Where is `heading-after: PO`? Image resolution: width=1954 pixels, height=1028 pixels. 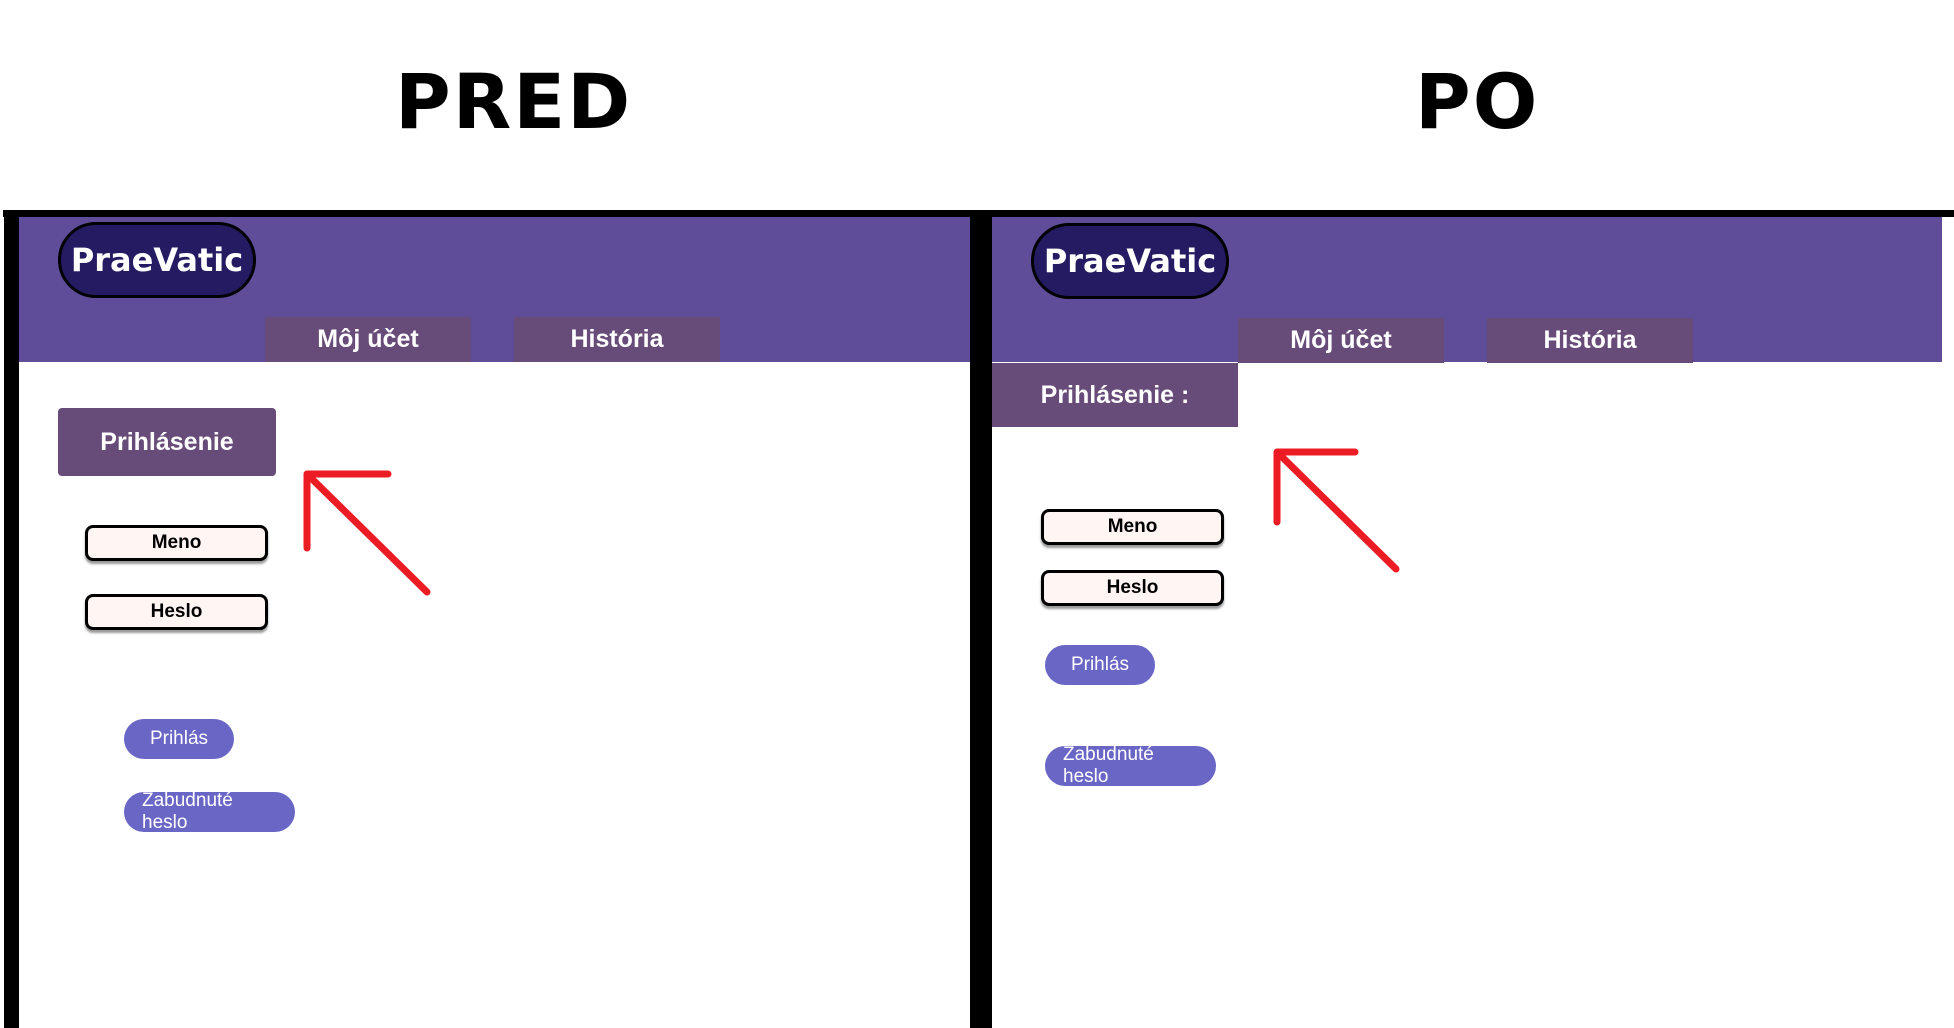 heading-after: PO is located at coordinates (1477, 101).